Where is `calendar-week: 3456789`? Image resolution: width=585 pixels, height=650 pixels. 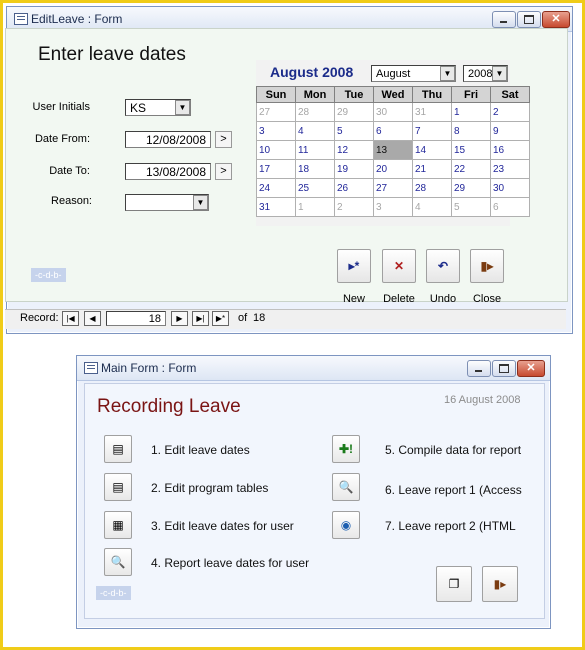
calendar-week: 3456789 is located at coordinates (393, 131).